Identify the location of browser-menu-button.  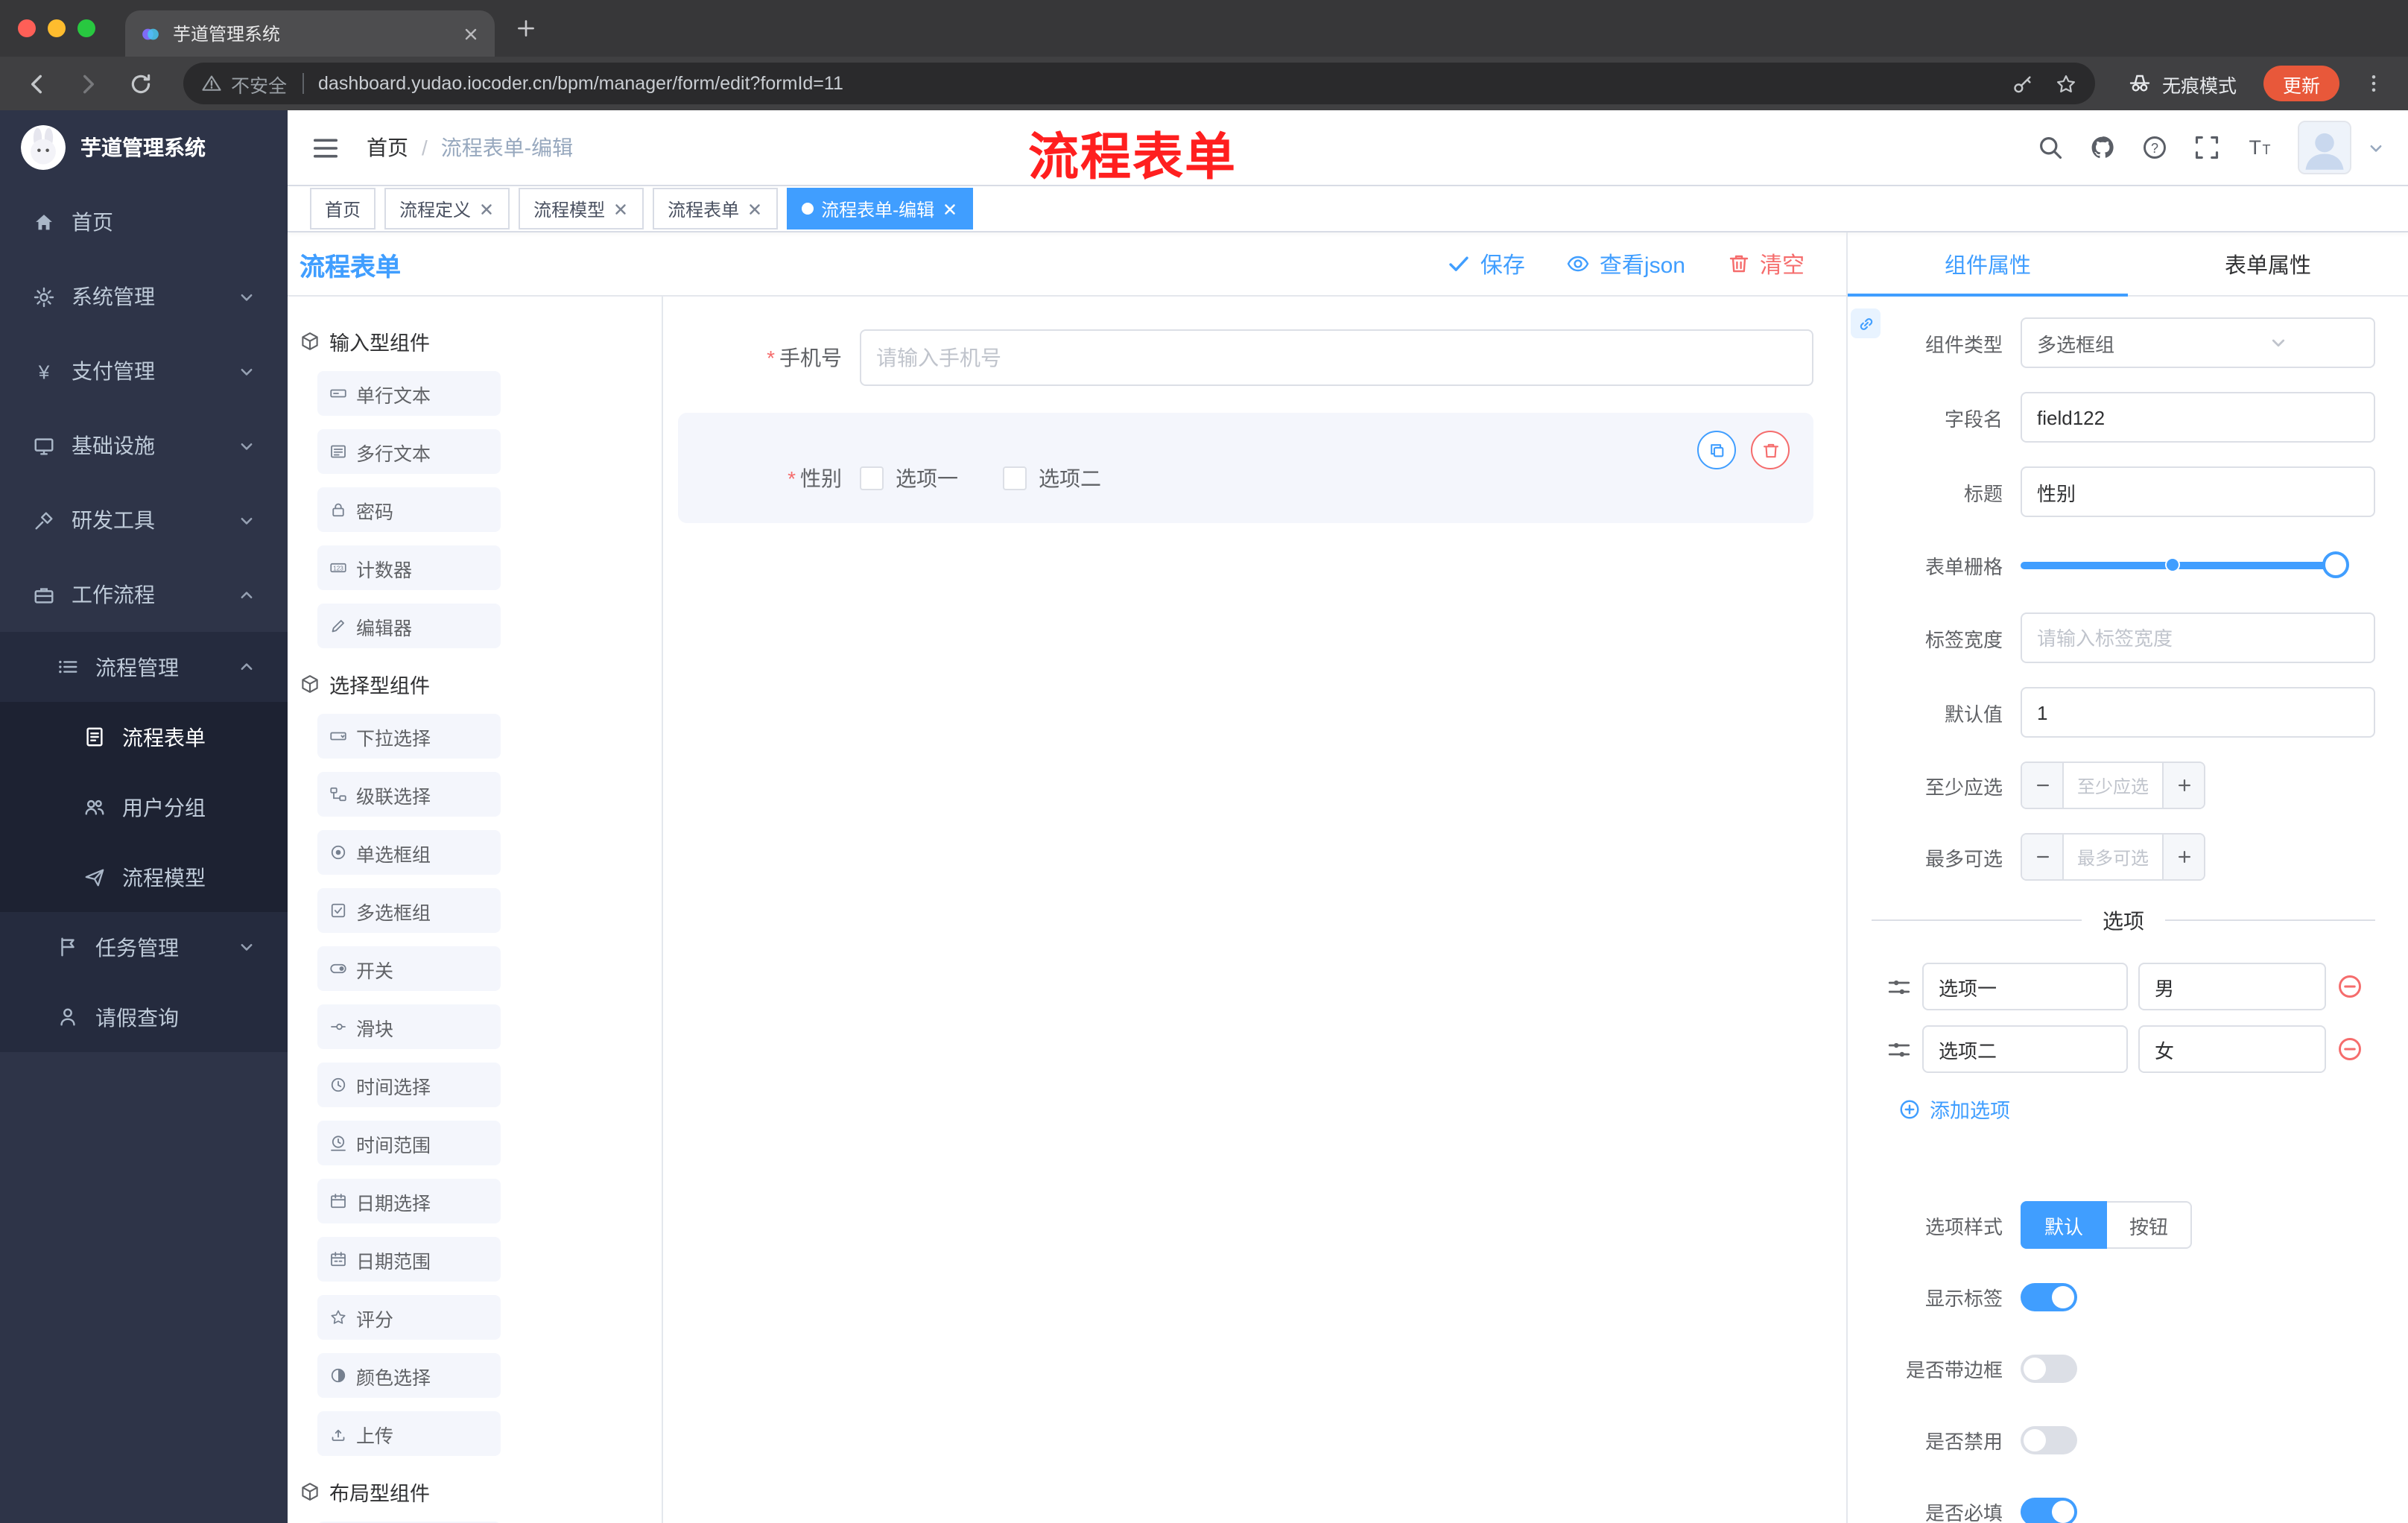
(2373, 83).